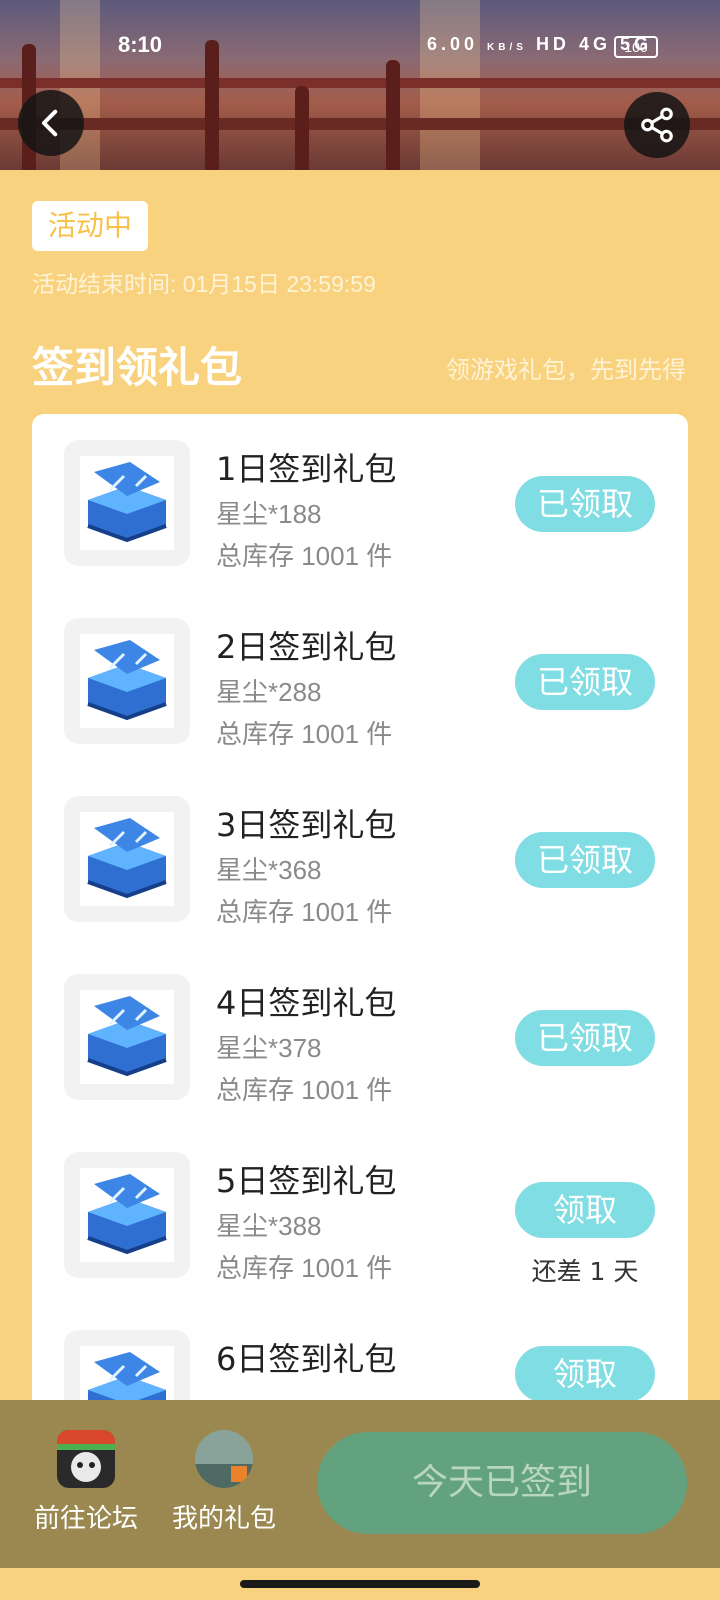 The image size is (720, 1600). What do you see at coordinates (360, 855) in the screenshot?
I see `gift-item: 3日签到礼包 星尘*368 总库存 1001 件 已领取` at bounding box center [360, 855].